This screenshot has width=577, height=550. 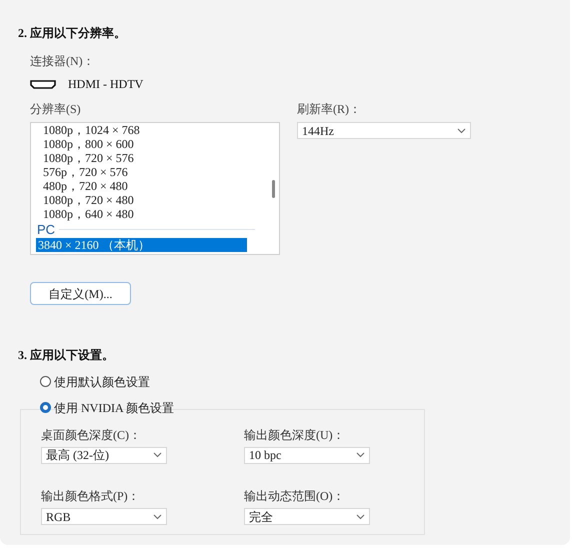 I want to click on field-label: 输出动态范围(O)：, so click(x=295, y=496).